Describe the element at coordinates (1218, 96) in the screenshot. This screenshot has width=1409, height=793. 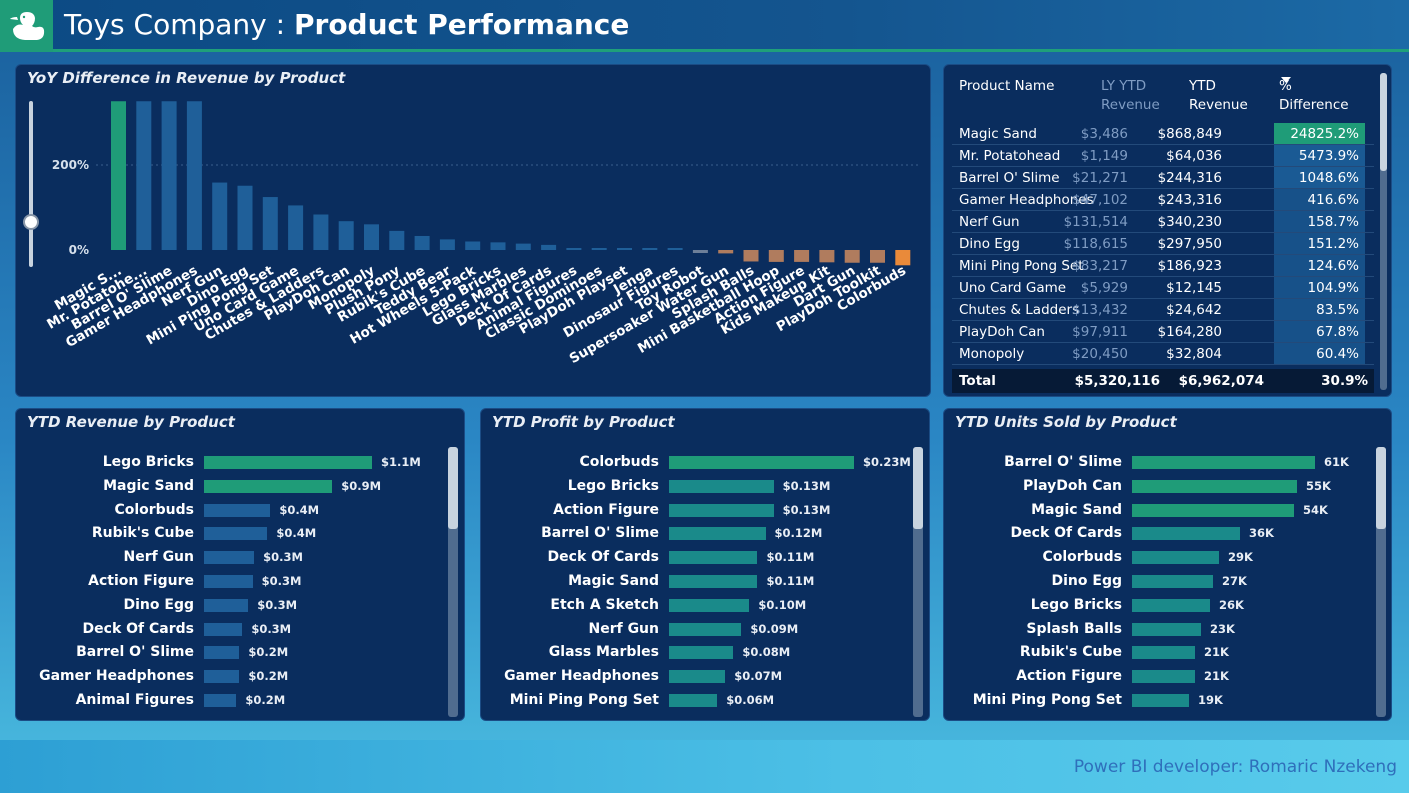
I see `col-header-ytd: YTD Revenue` at that location.